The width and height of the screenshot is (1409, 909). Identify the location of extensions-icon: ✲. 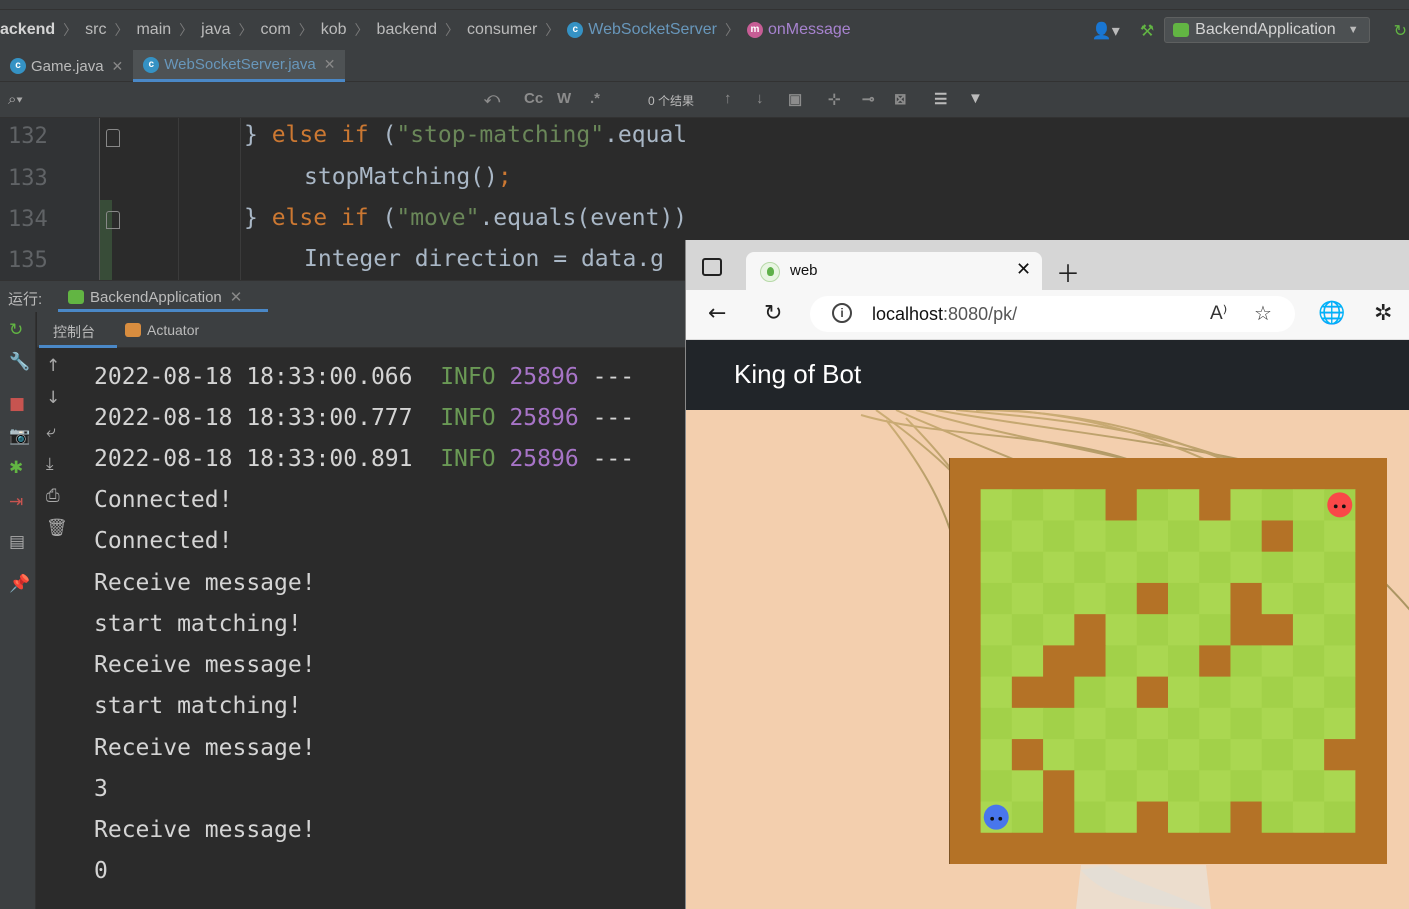
(1383, 313).